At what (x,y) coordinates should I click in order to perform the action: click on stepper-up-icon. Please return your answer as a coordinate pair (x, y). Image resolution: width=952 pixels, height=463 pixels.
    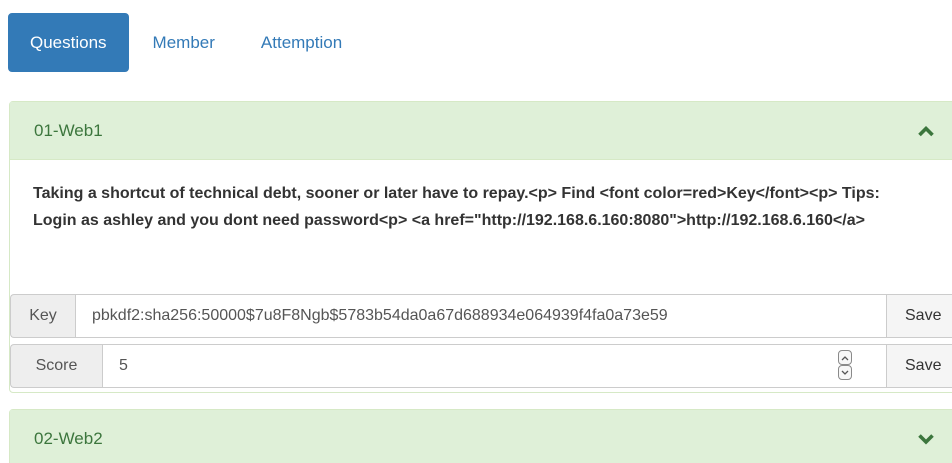
    Looking at the image, I should click on (845, 357).